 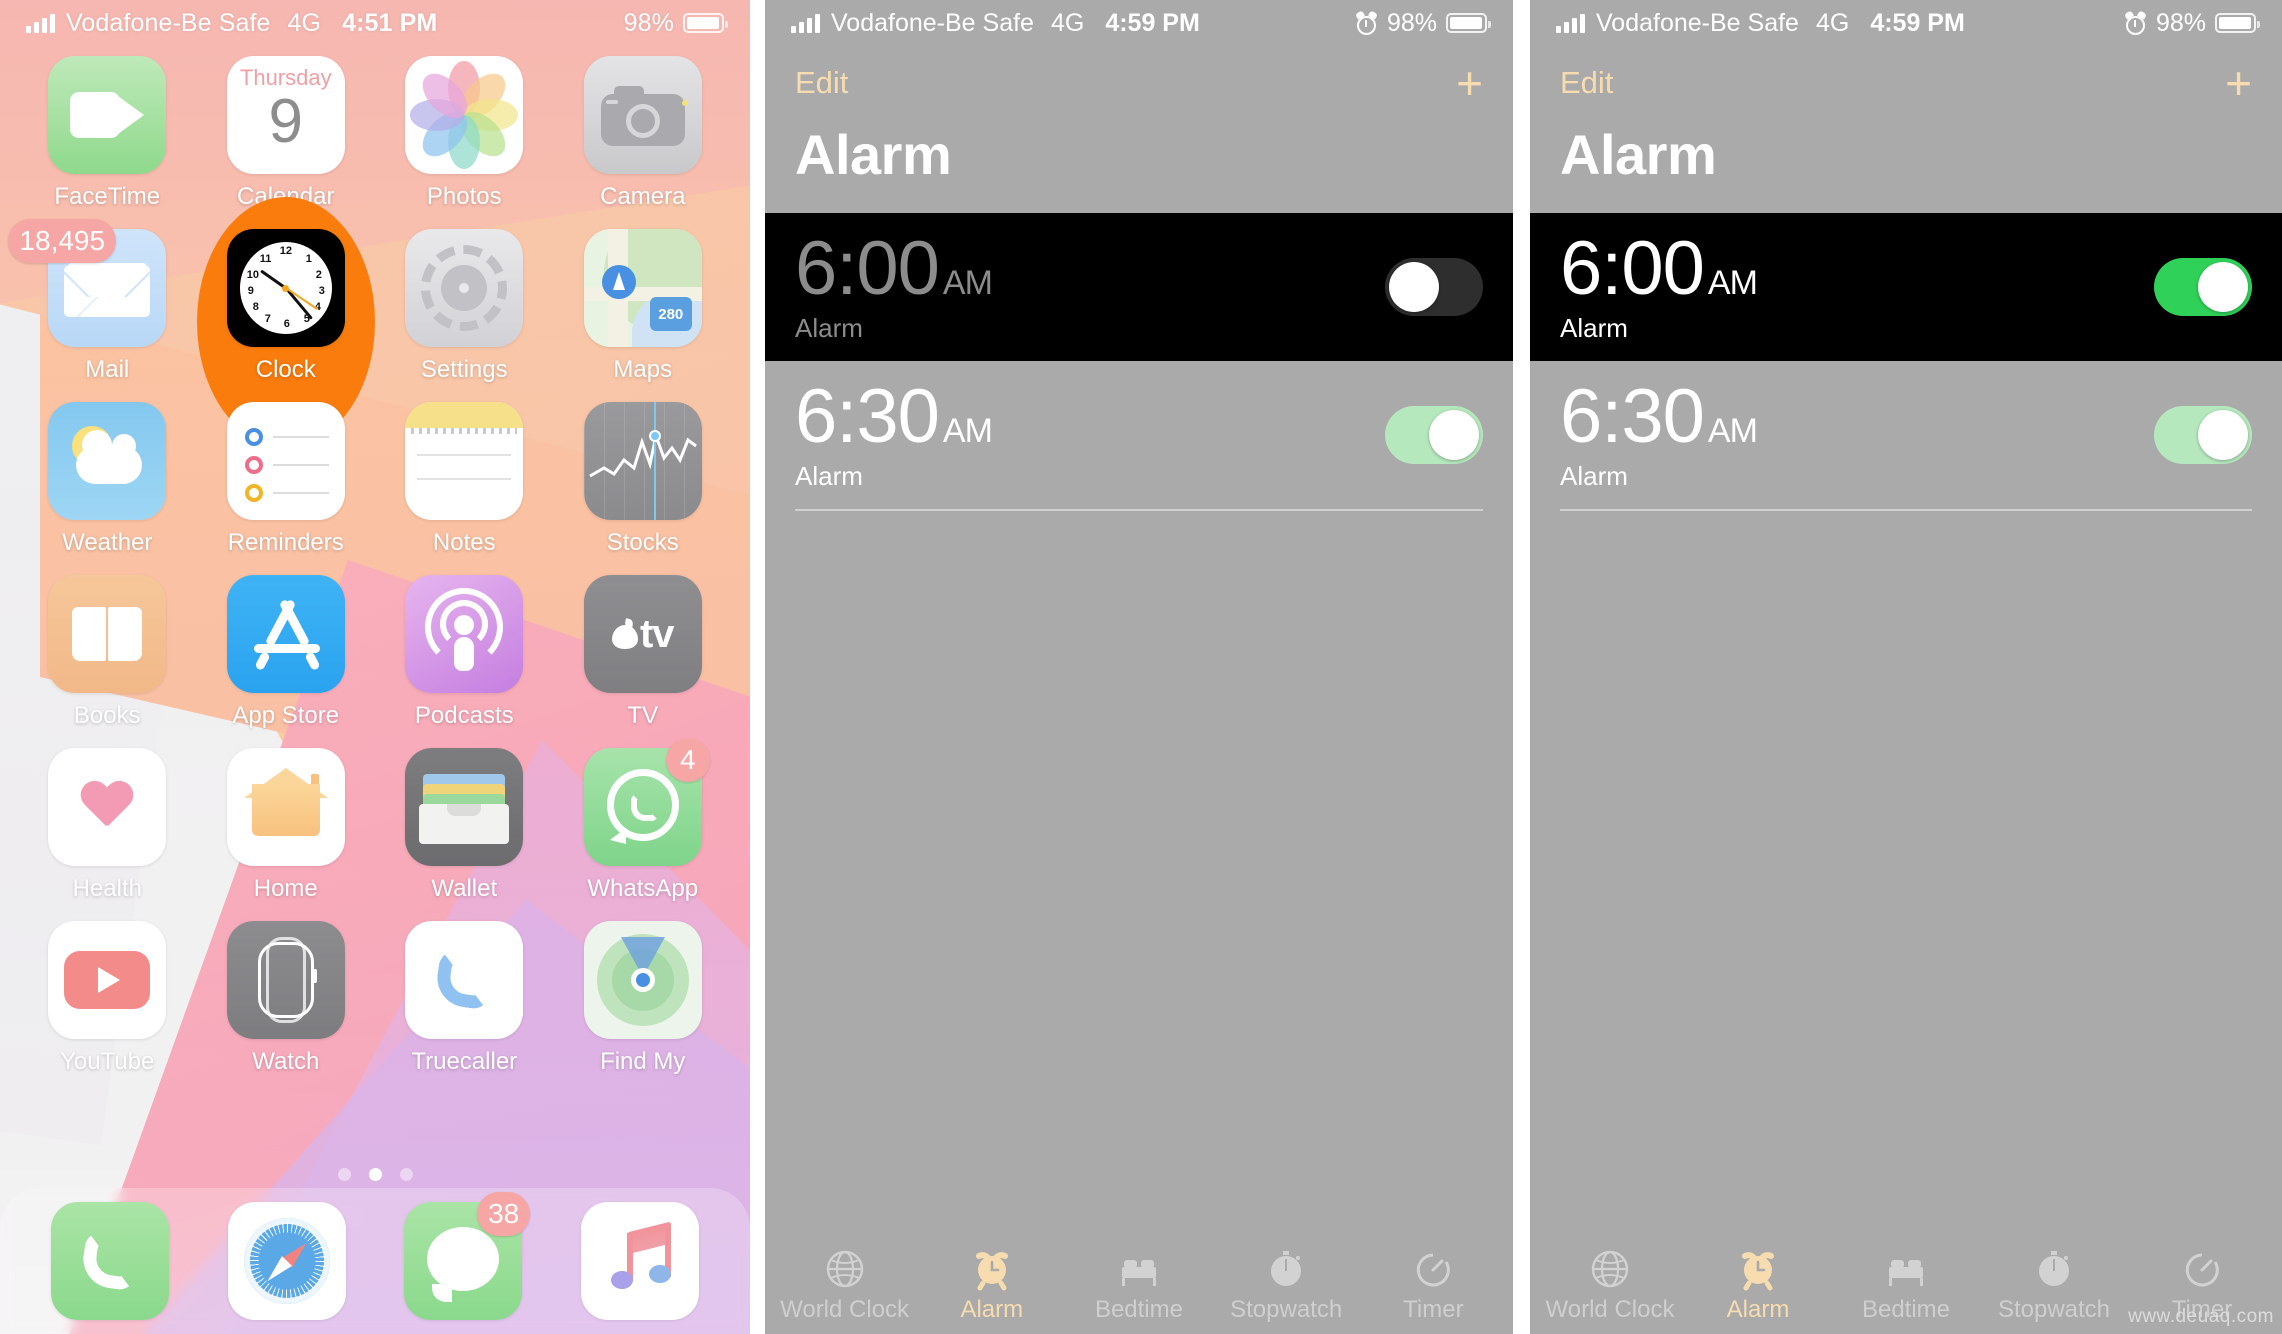 What do you see at coordinates (1570, 23) in the screenshot?
I see `cellular-bars-icon` at bounding box center [1570, 23].